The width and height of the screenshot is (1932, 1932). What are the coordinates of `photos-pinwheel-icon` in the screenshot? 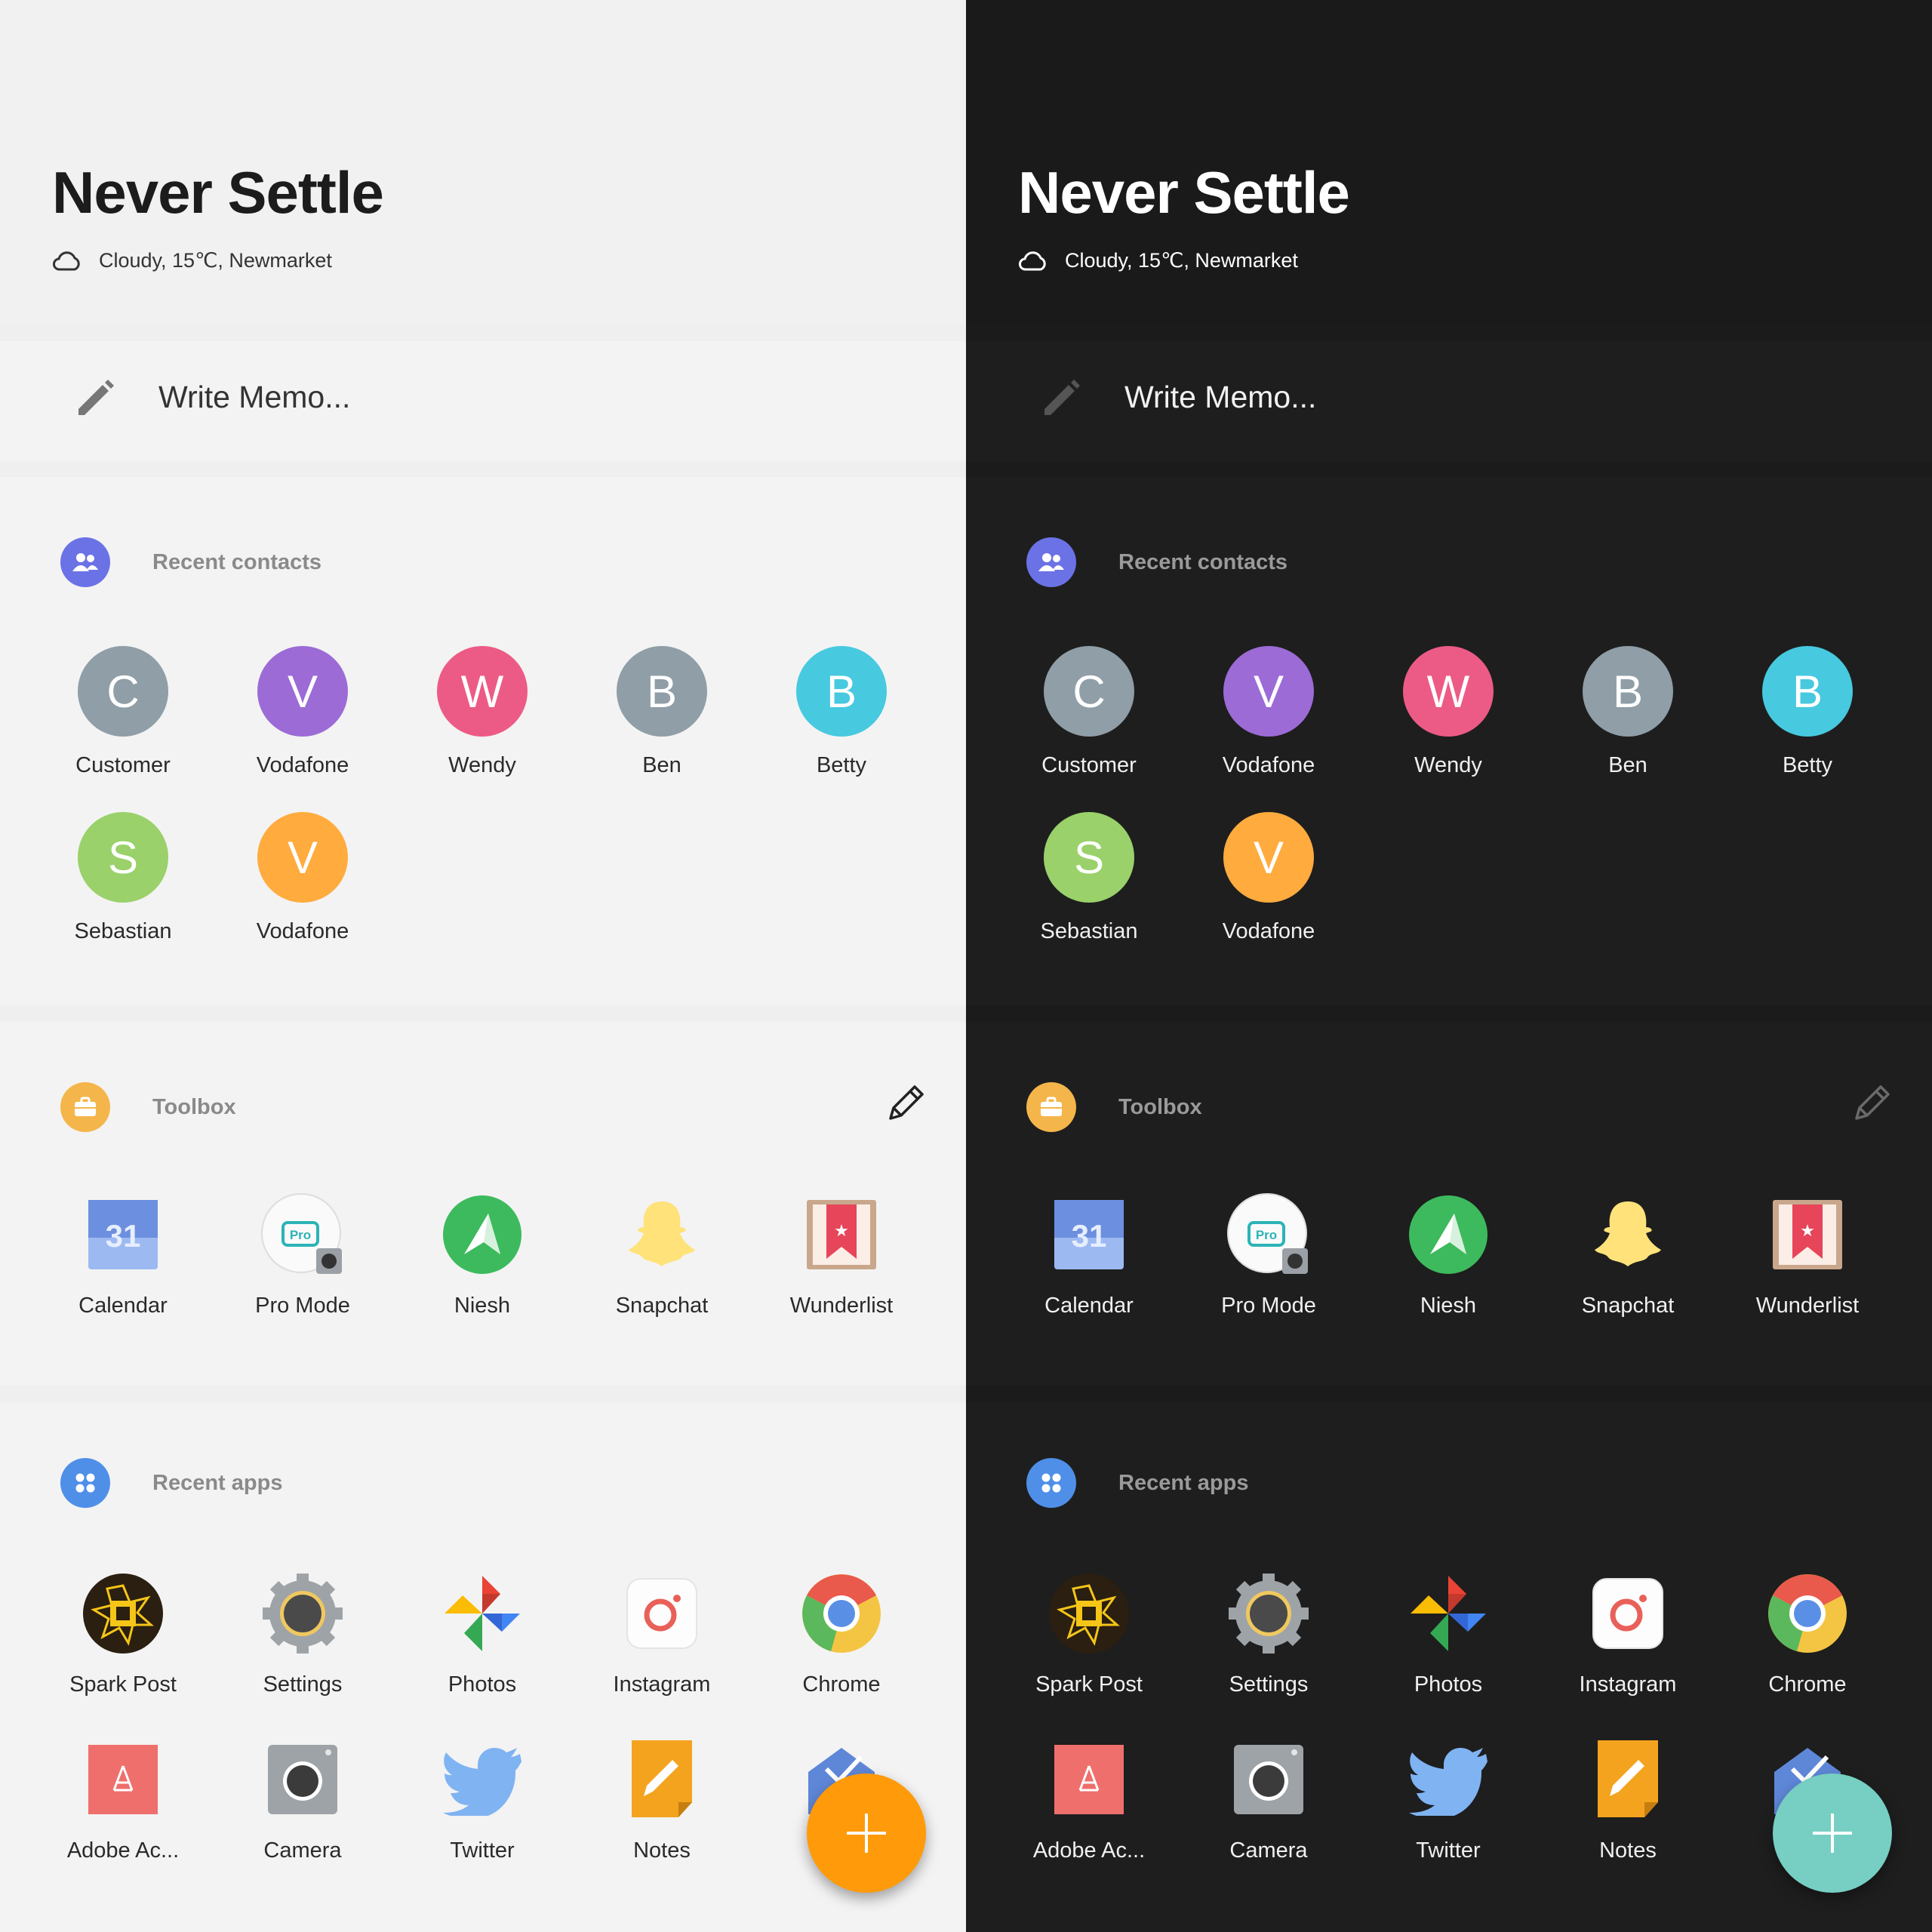 It's located at (1448, 1613).